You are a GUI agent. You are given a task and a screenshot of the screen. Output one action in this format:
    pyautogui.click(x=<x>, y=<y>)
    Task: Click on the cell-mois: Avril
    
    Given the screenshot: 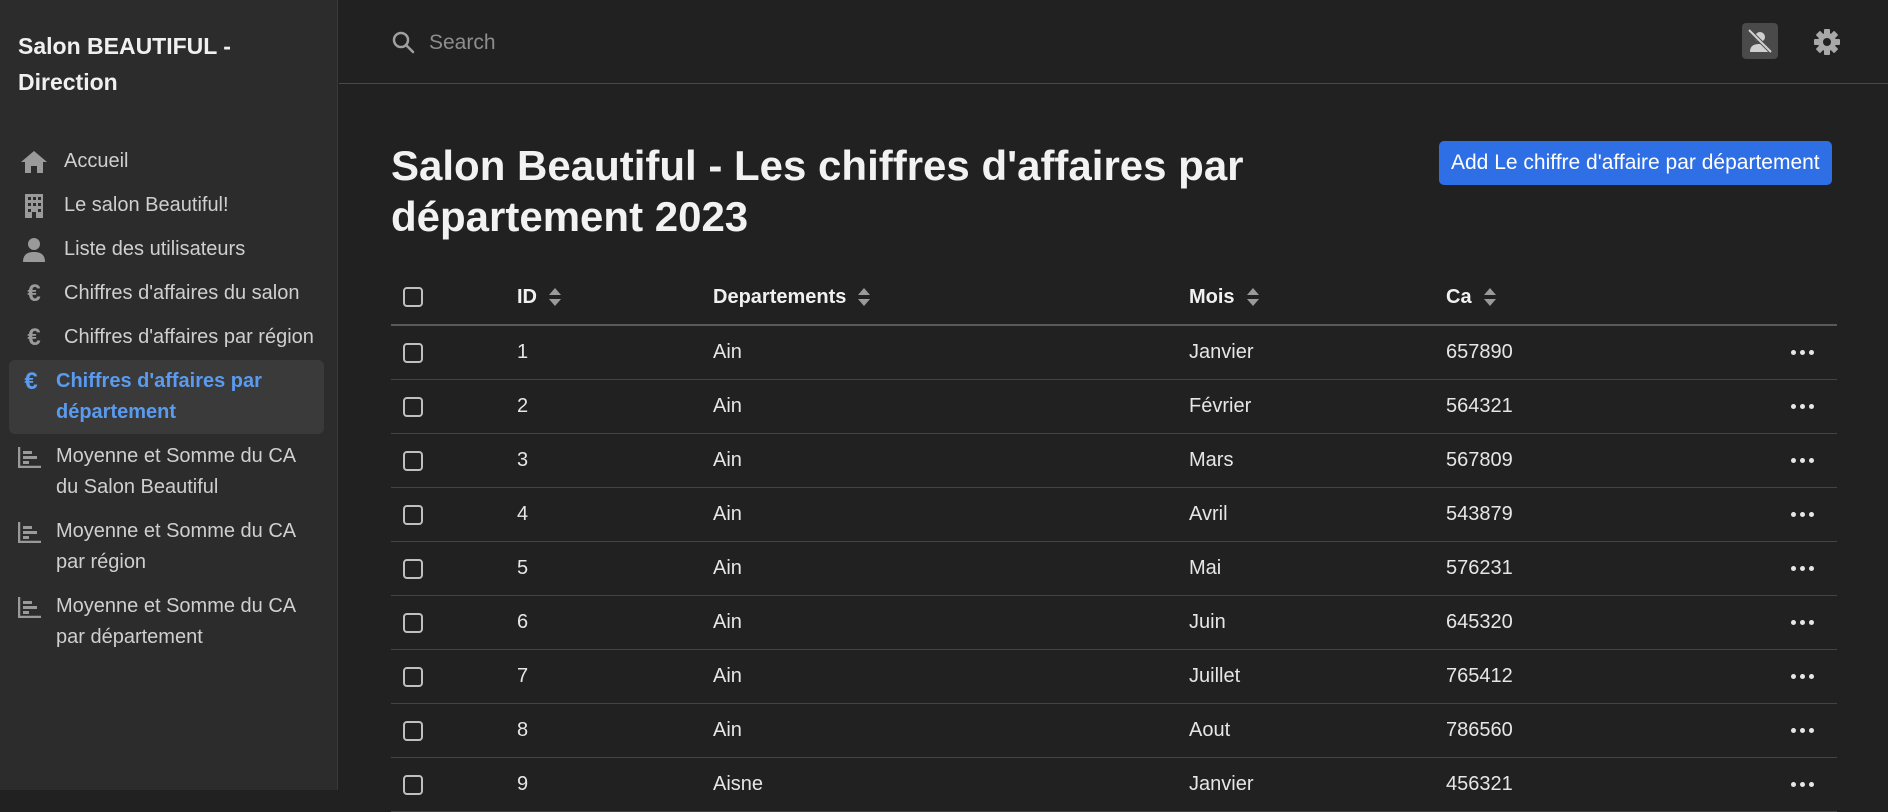 What is the action you would take?
    pyautogui.click(x=1208, y=514)
    